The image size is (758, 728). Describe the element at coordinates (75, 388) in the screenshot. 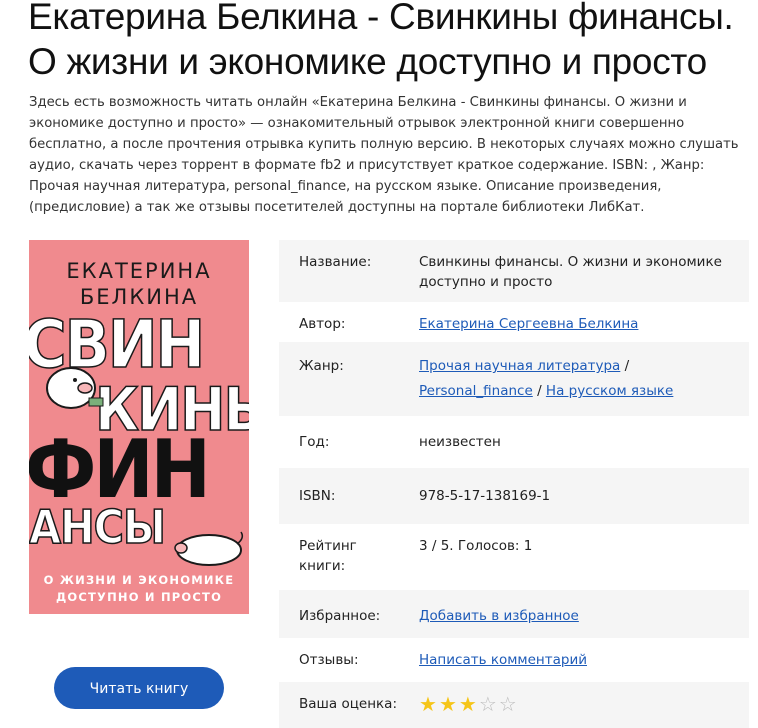

I see `pig-illustration-top` at that location.